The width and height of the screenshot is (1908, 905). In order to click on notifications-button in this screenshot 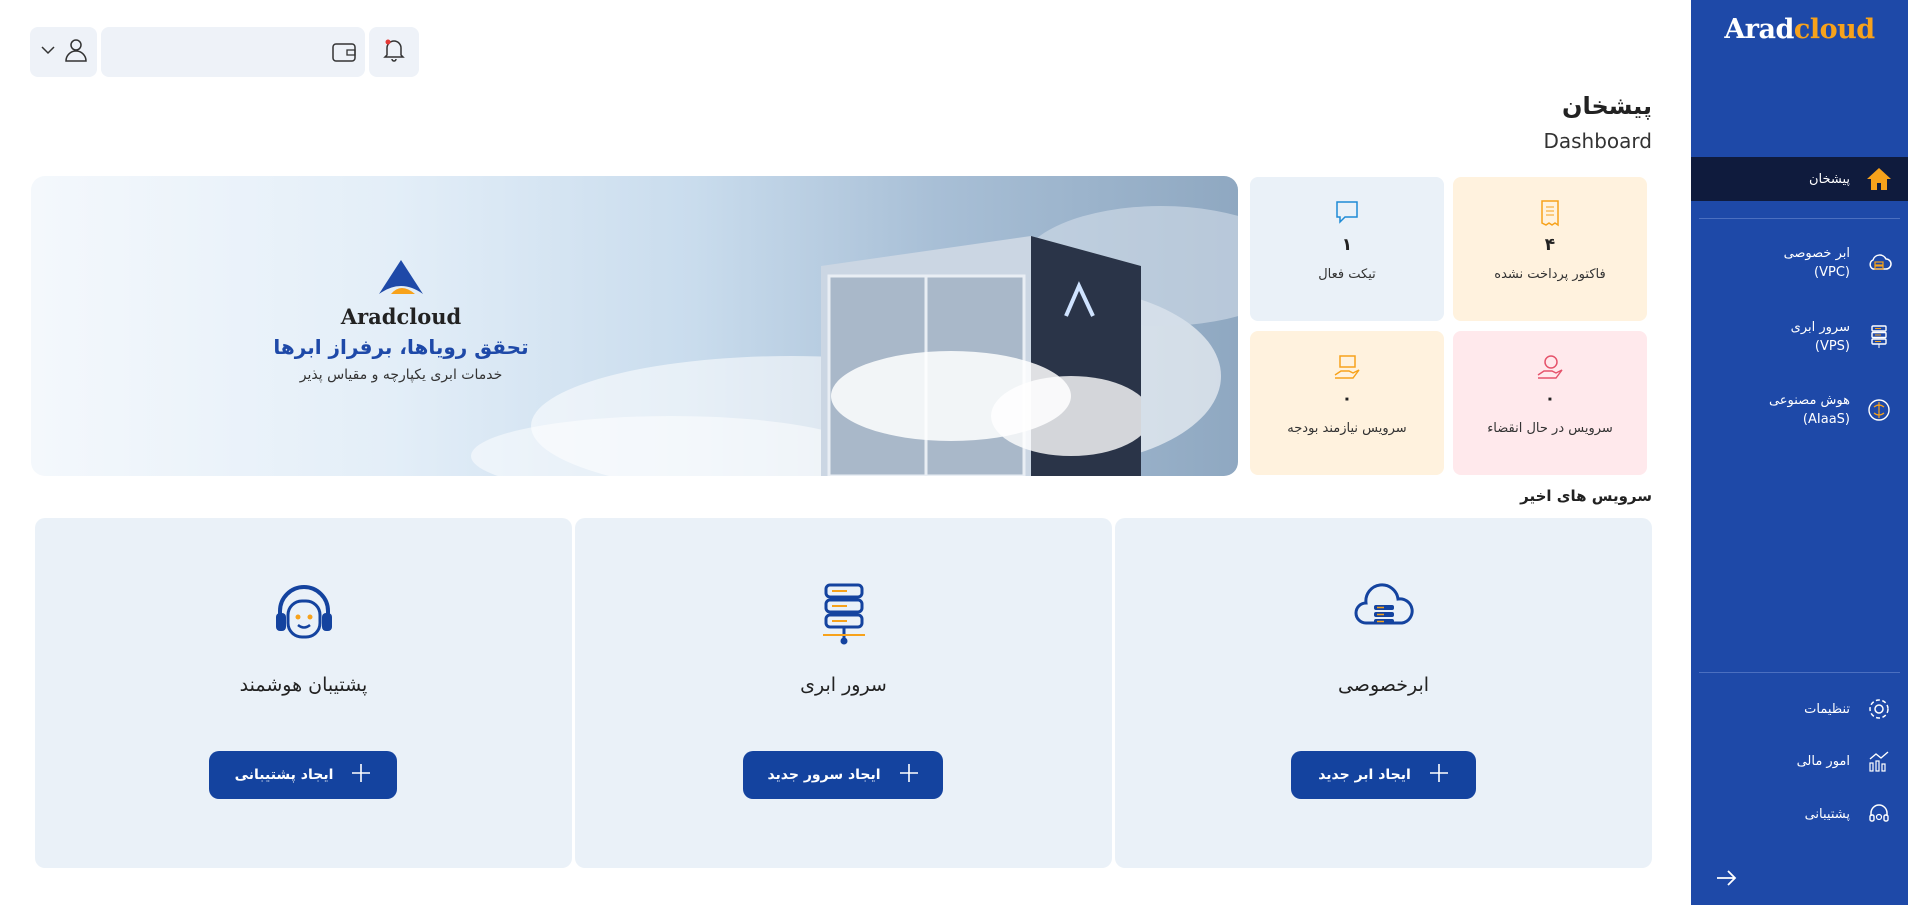, I will do `click(394, 52)`.